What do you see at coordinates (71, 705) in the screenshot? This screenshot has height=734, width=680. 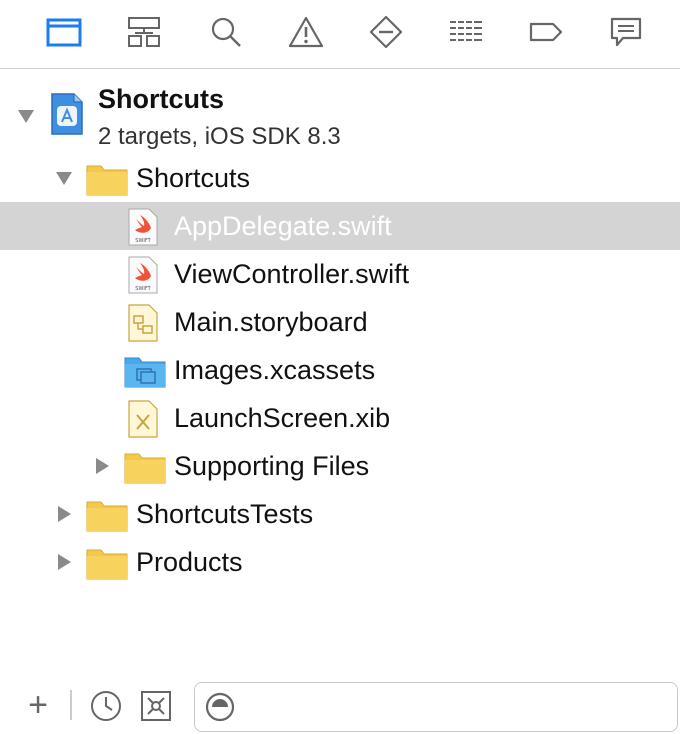 I see `divider` at bounding box center [71, 705].